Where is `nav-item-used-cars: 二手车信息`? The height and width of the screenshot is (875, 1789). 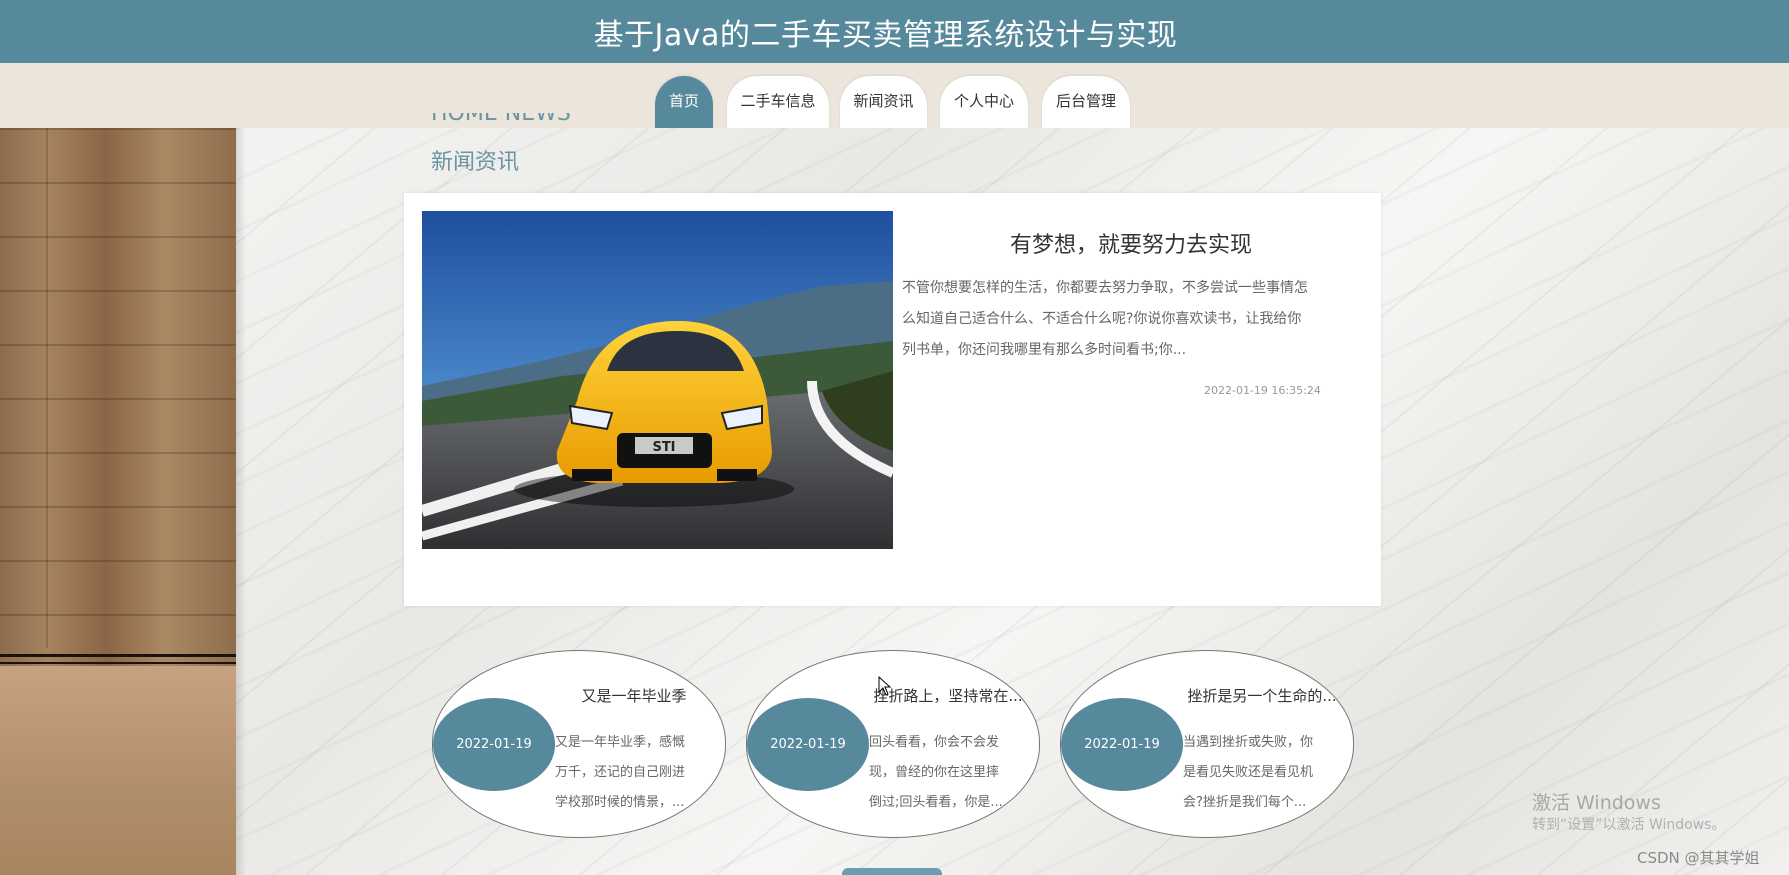 nav-item-used-cars: 二手车信息 is located at coordinates (778, 102).